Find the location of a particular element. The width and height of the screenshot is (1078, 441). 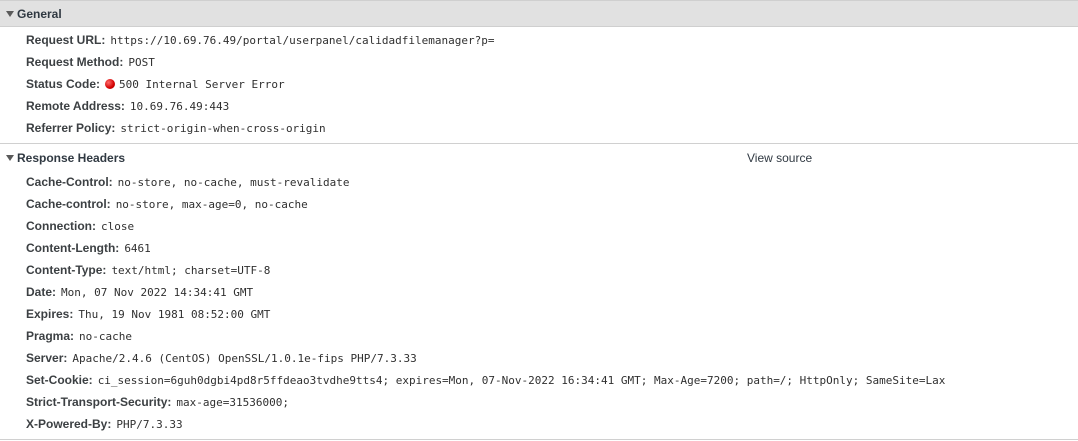

general-section-header: General is located at coordinates (539, 13).